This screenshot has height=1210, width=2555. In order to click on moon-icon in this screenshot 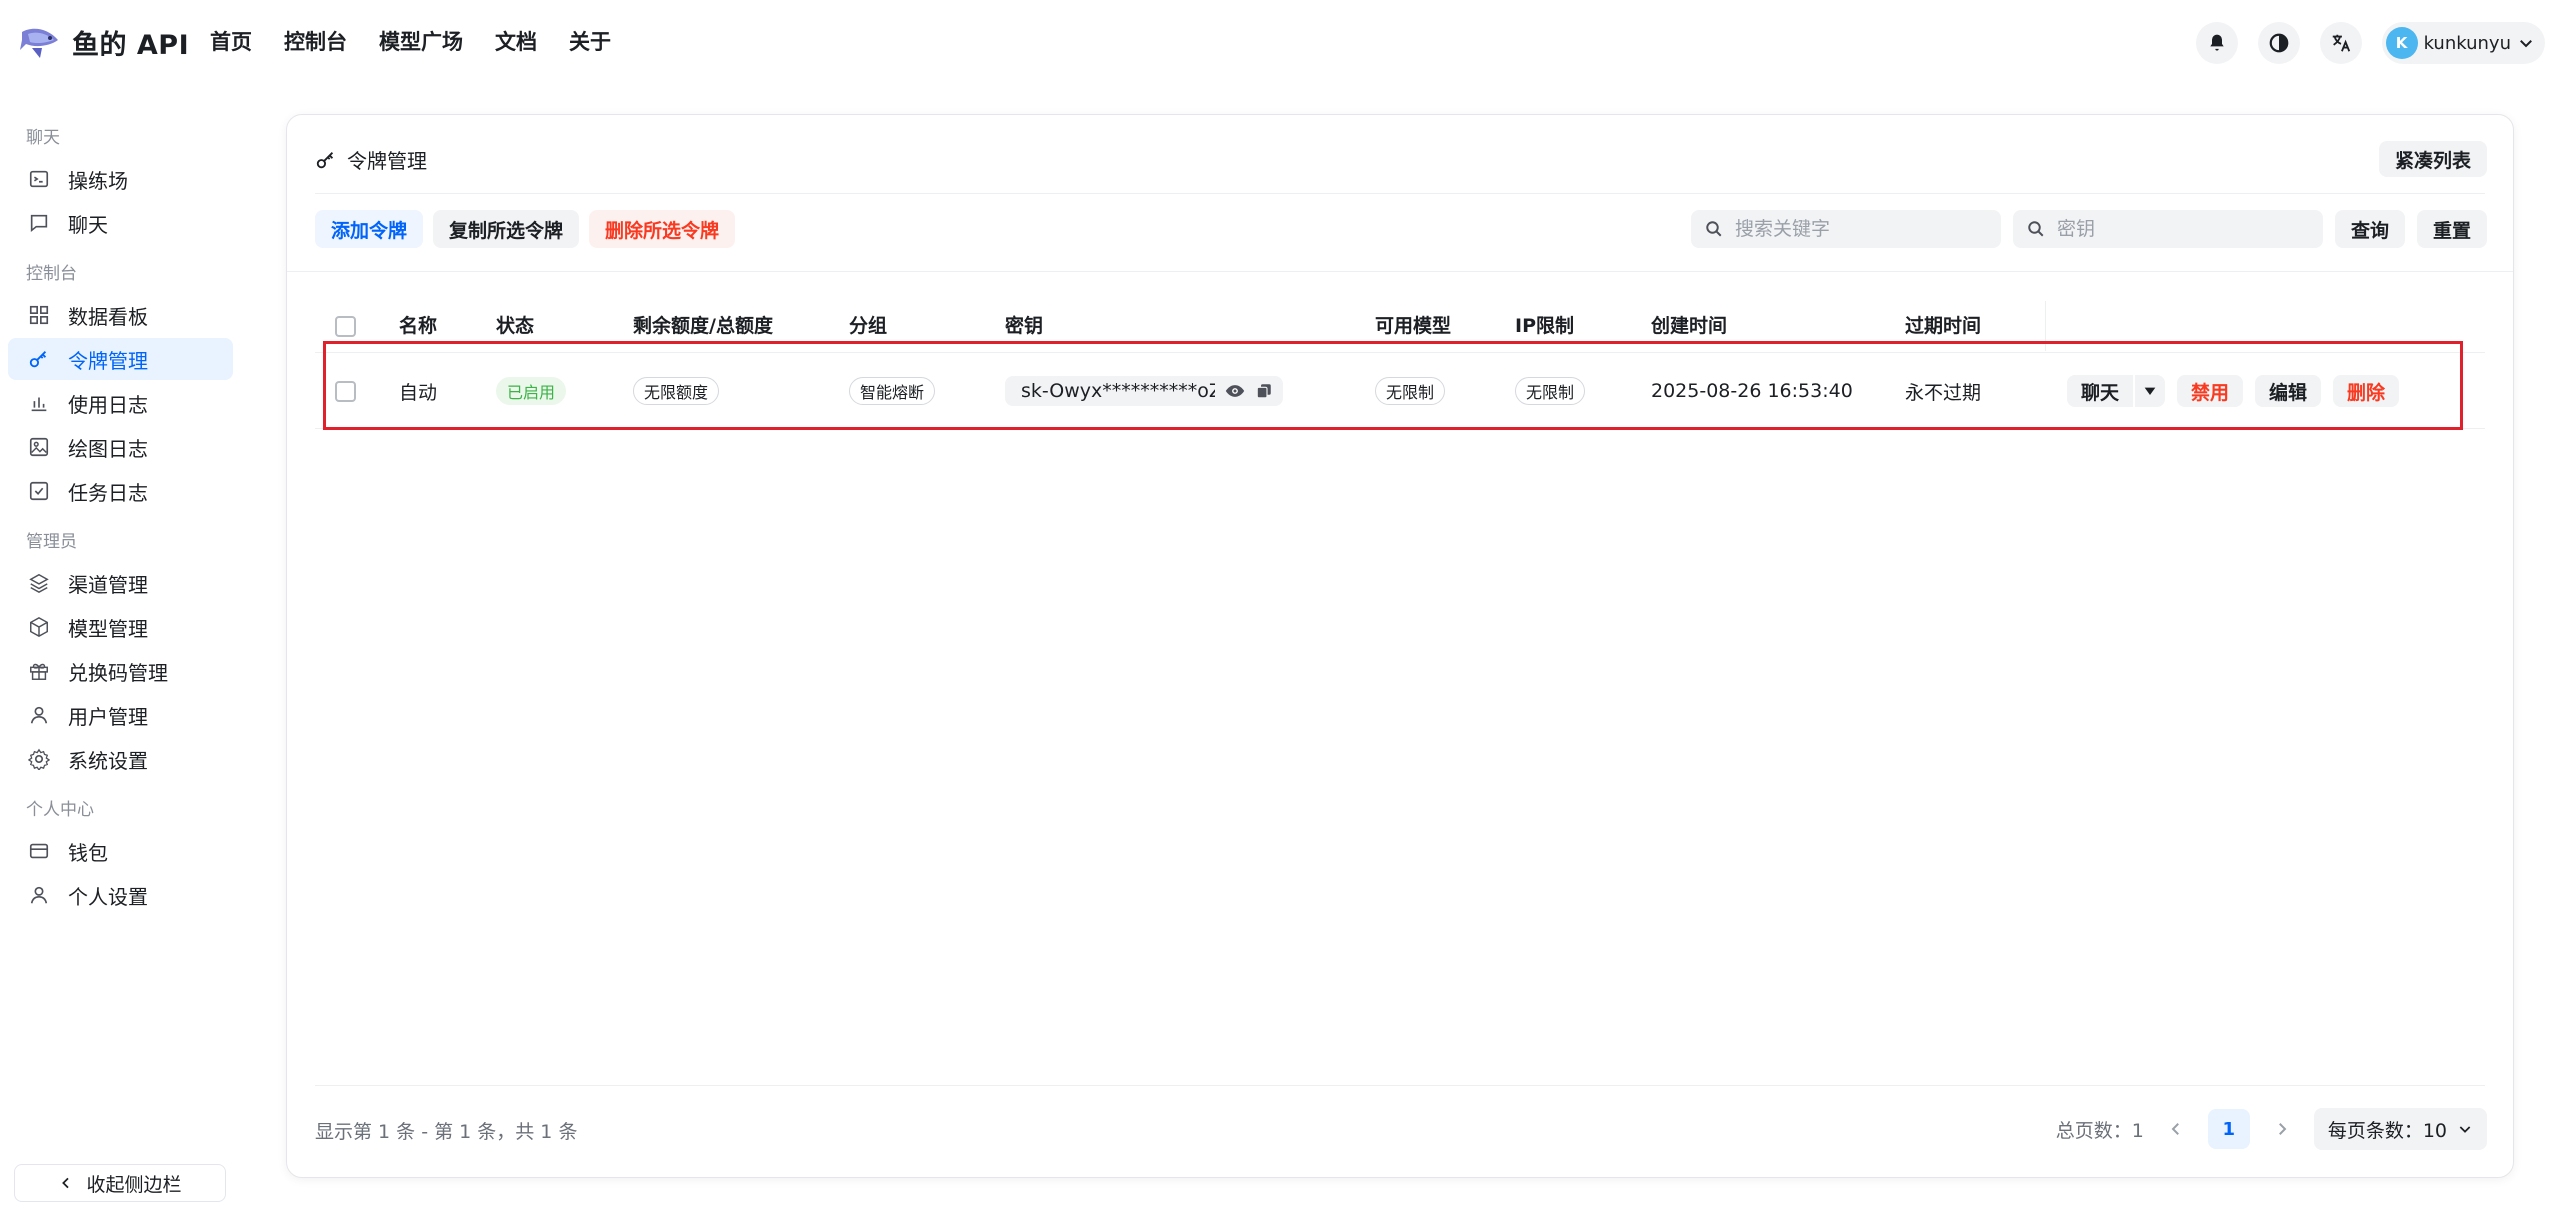, I will do `click(2279, 43)`.